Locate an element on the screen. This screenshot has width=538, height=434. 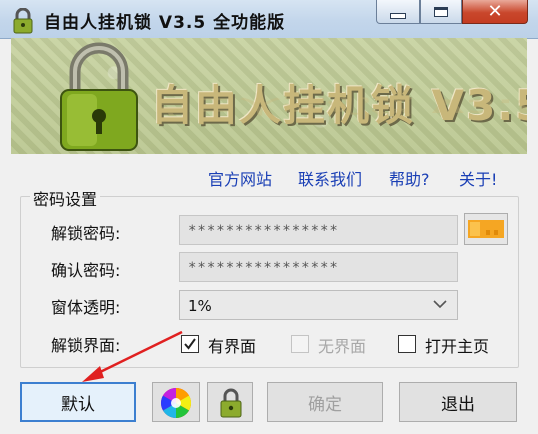
key-icon is located at coordinates (486, 229).